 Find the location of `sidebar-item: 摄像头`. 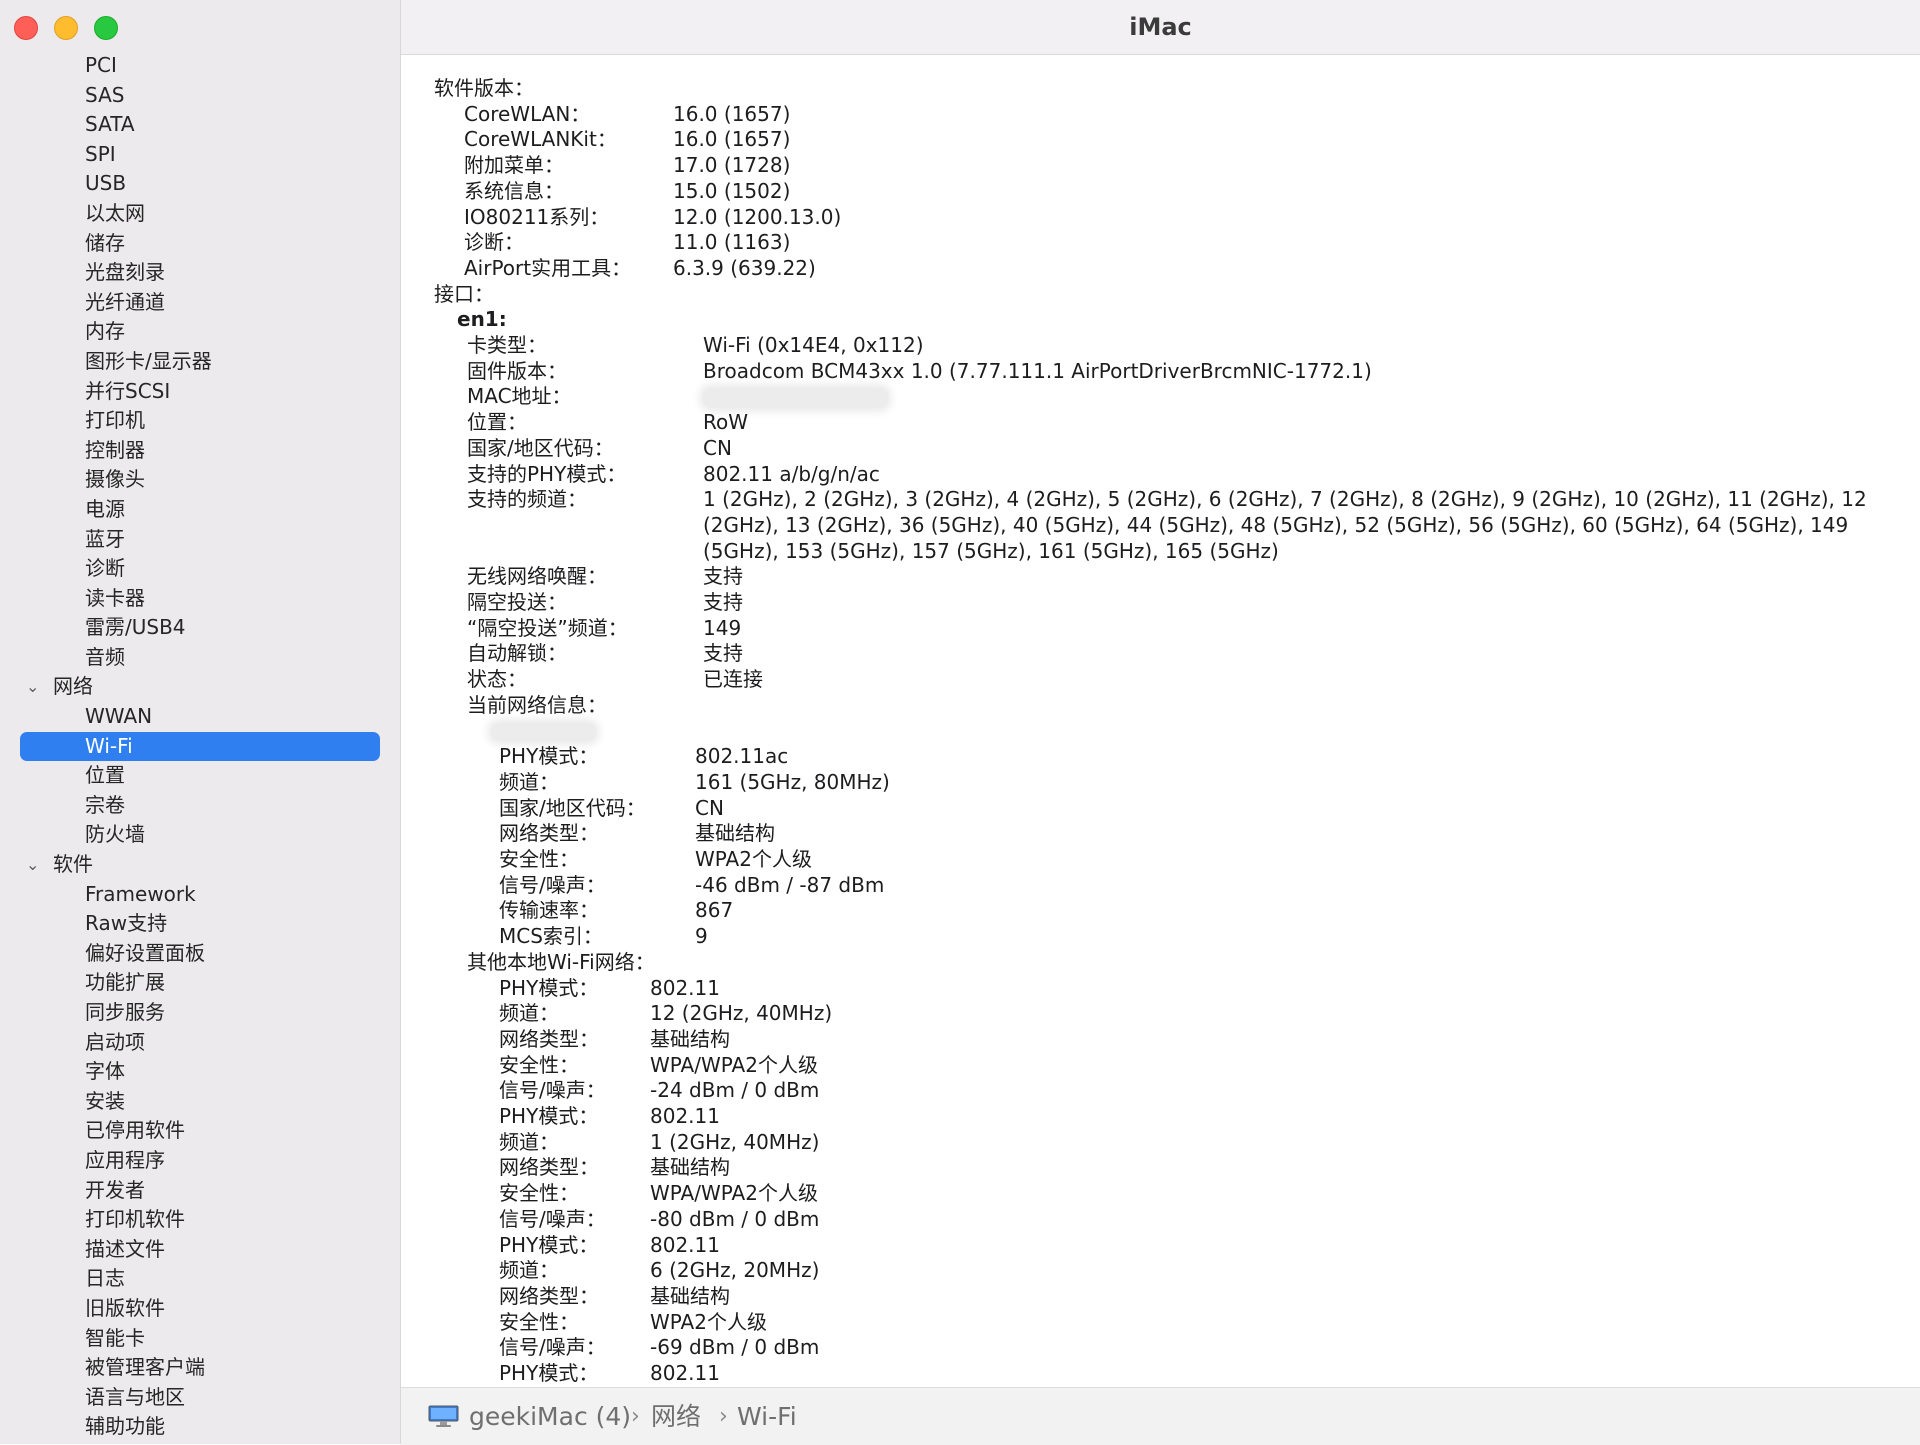

sidebar-item: 摄像头 is located at coordinates (200, 480).